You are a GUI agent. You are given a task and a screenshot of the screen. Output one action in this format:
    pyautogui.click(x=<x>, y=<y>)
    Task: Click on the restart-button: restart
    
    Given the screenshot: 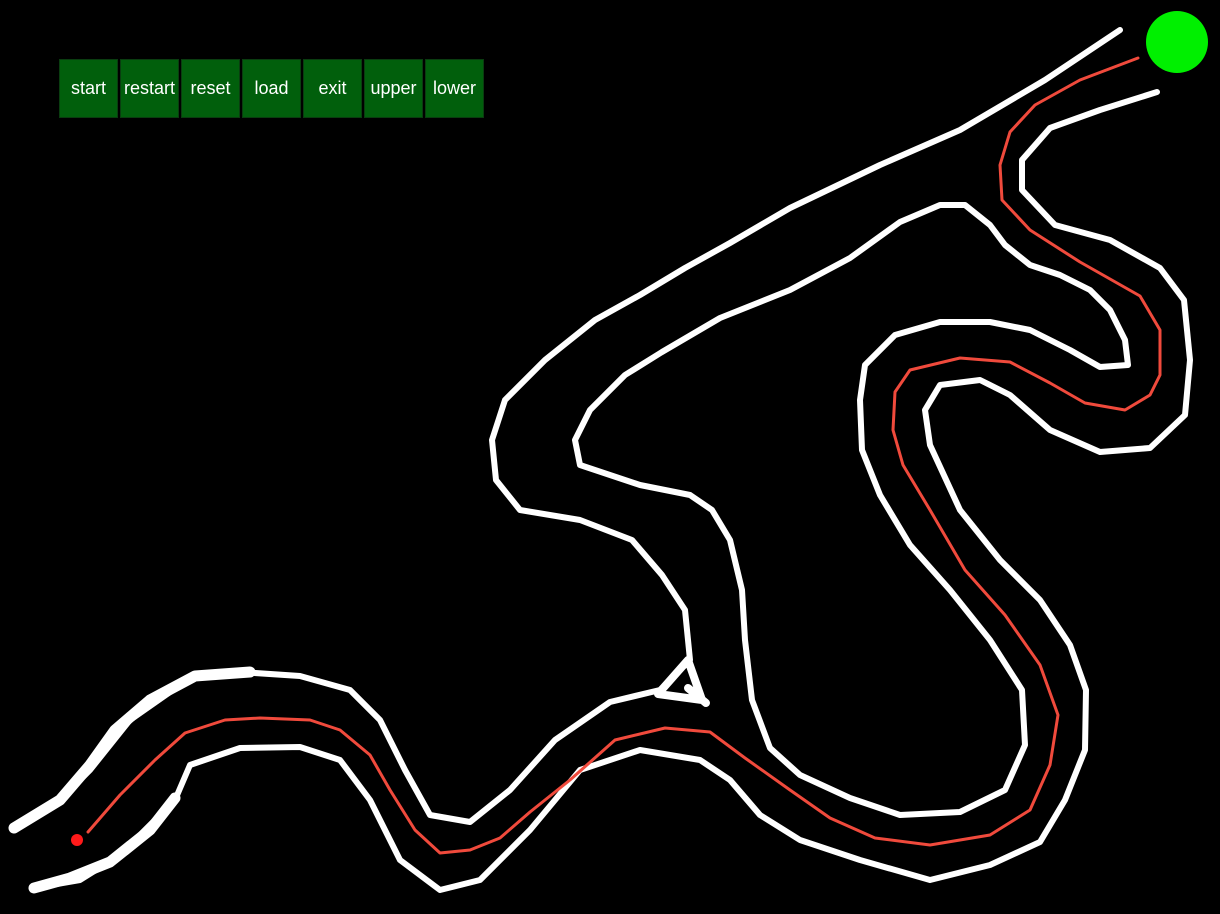 What is the action you would take?
    pyautogui.click(x=149, y=88)
    